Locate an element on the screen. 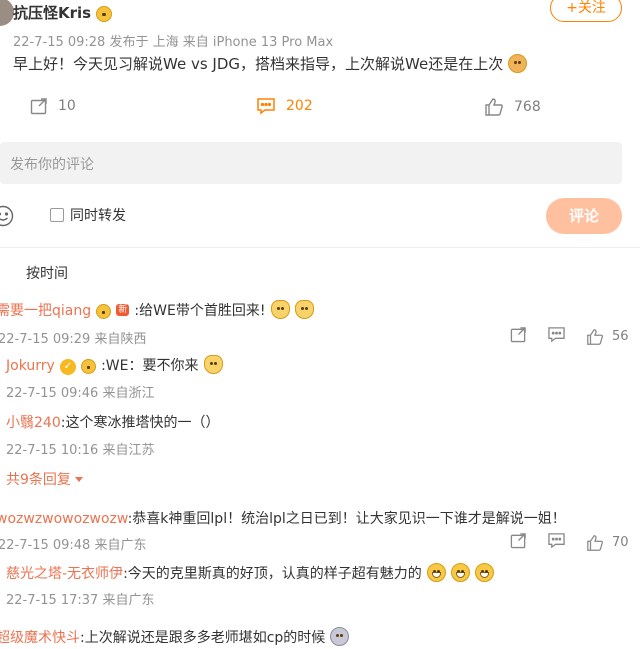 Image resolution: width=640 pixels, height=649 pixels. reply-author: 慈光之塔-无衣师伊 is located at coordinates (64, 574).